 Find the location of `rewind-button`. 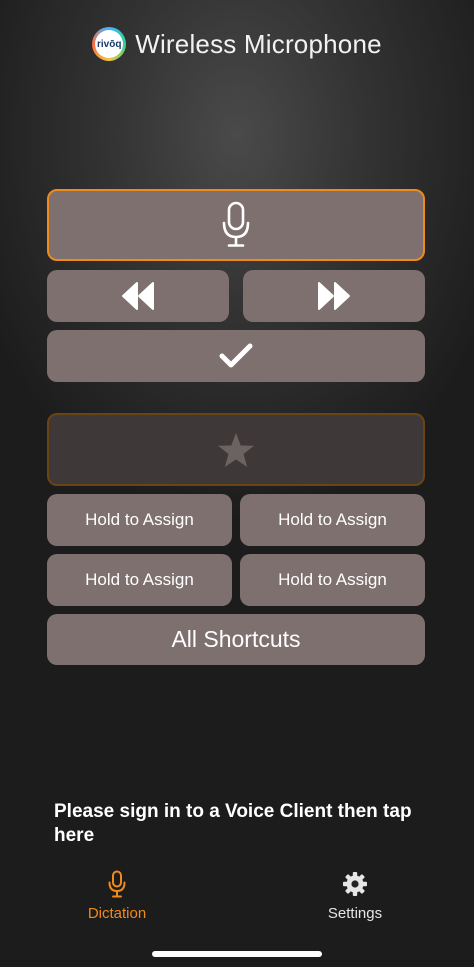

rewind-button is located at coordinates (138, 296).